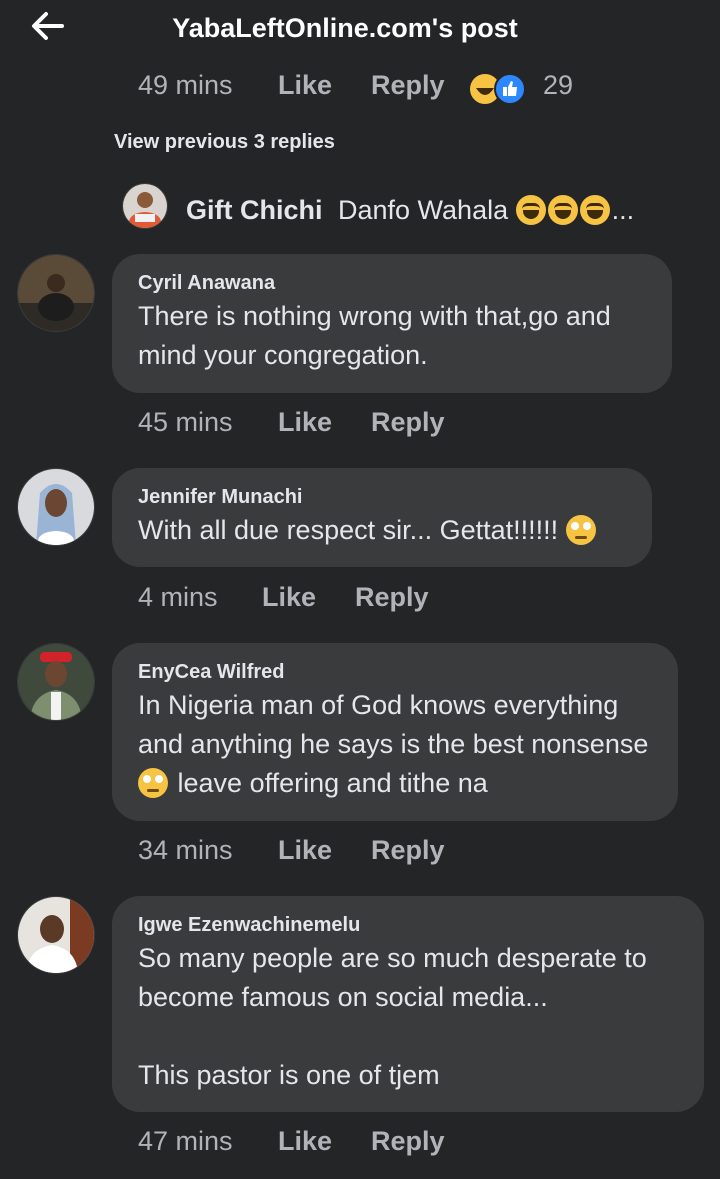  Describe the element at coordinates (185, 1141) in the screenshot. I see `comment-time: 47 mins` at that location.